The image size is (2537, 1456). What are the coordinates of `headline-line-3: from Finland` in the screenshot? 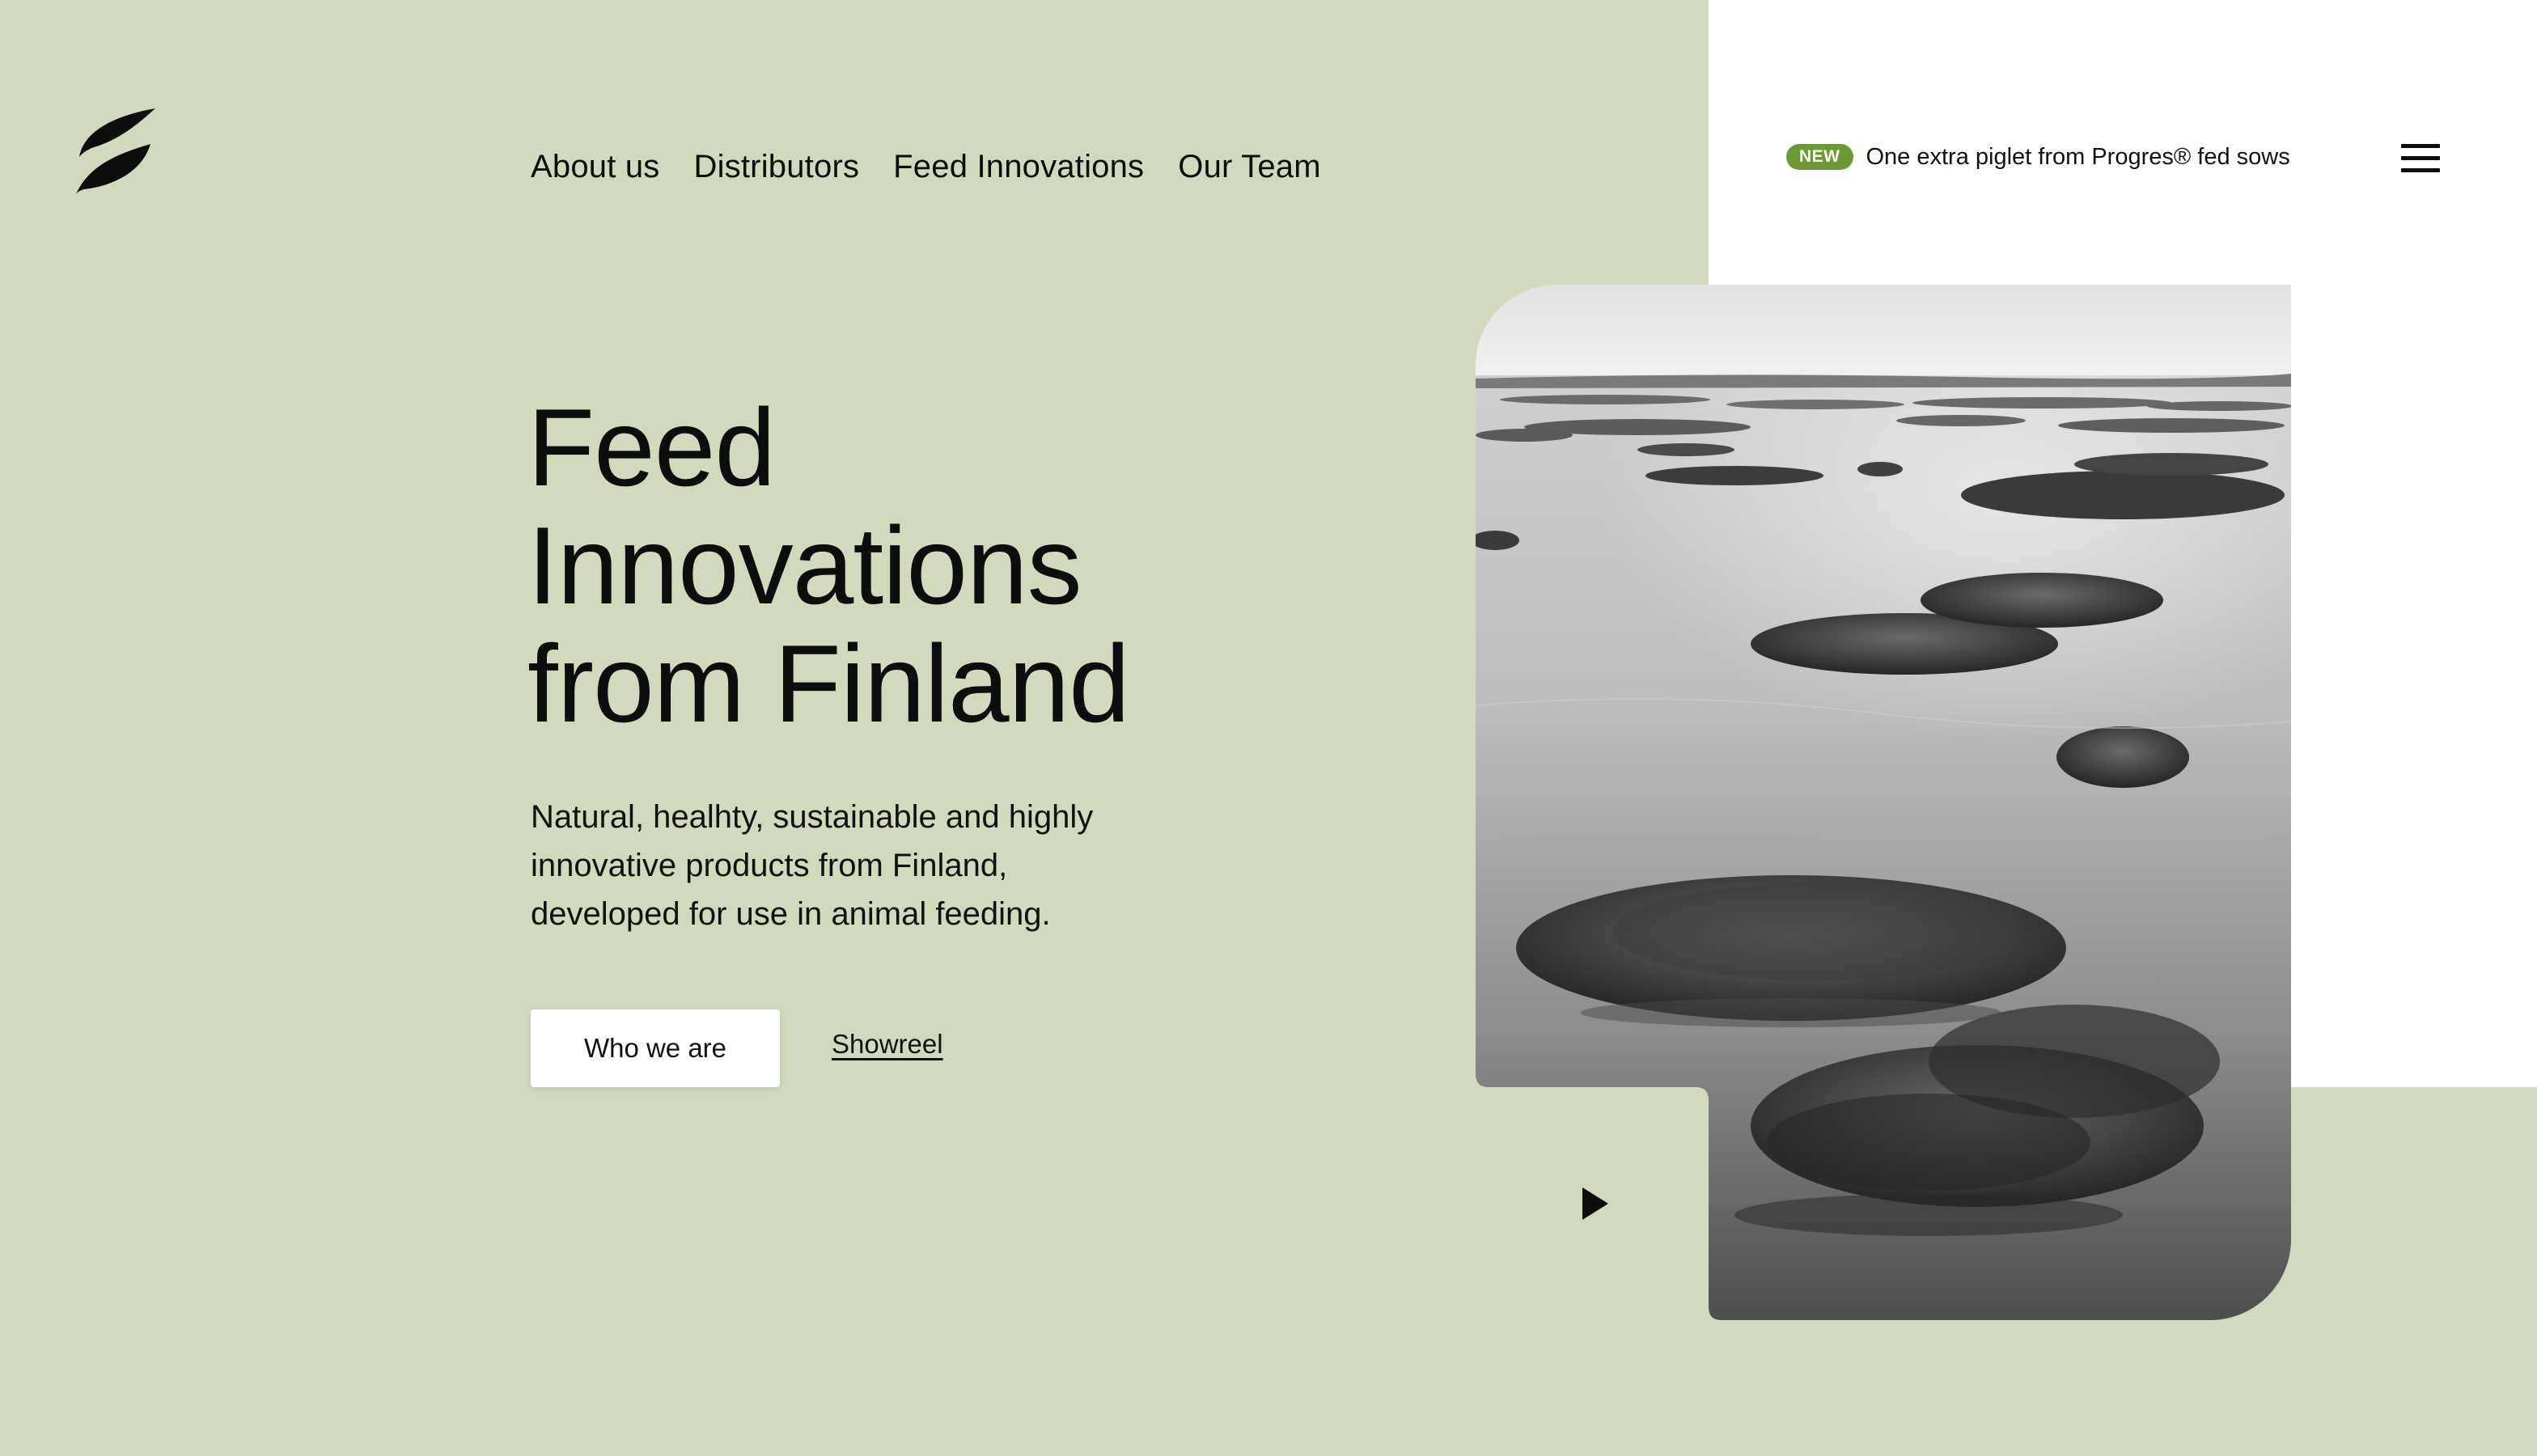 It's located at (829, 684).